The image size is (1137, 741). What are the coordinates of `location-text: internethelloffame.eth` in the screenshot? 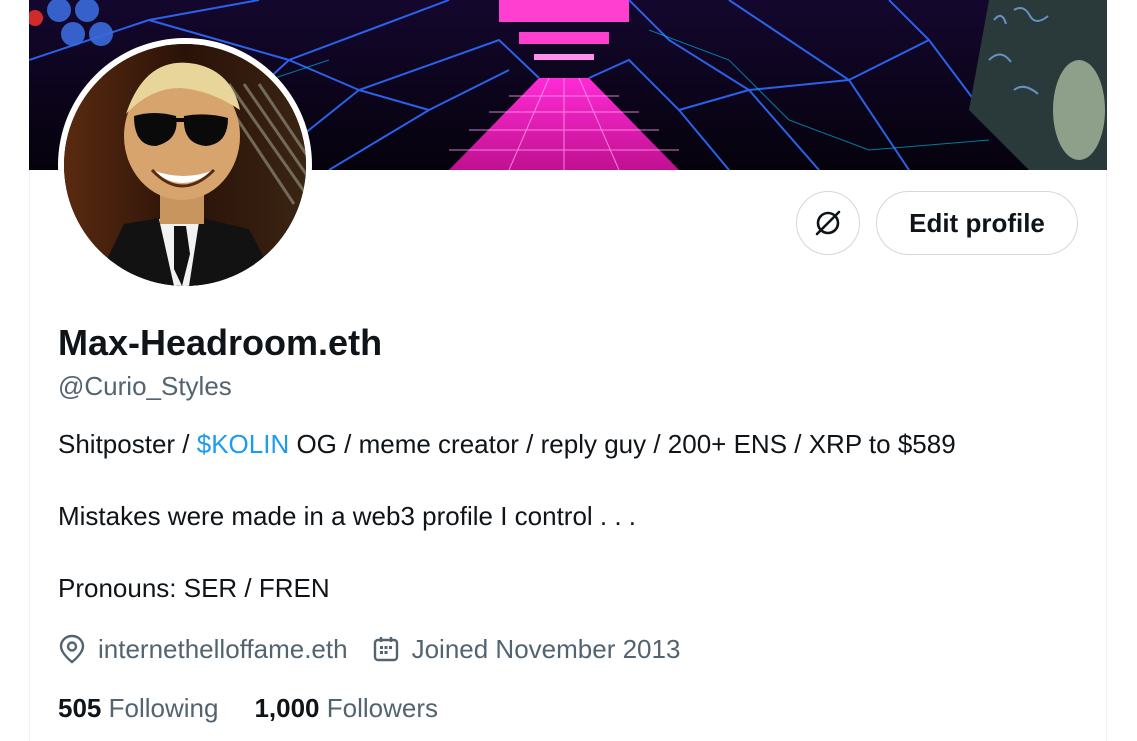 It's located at (223, 648).